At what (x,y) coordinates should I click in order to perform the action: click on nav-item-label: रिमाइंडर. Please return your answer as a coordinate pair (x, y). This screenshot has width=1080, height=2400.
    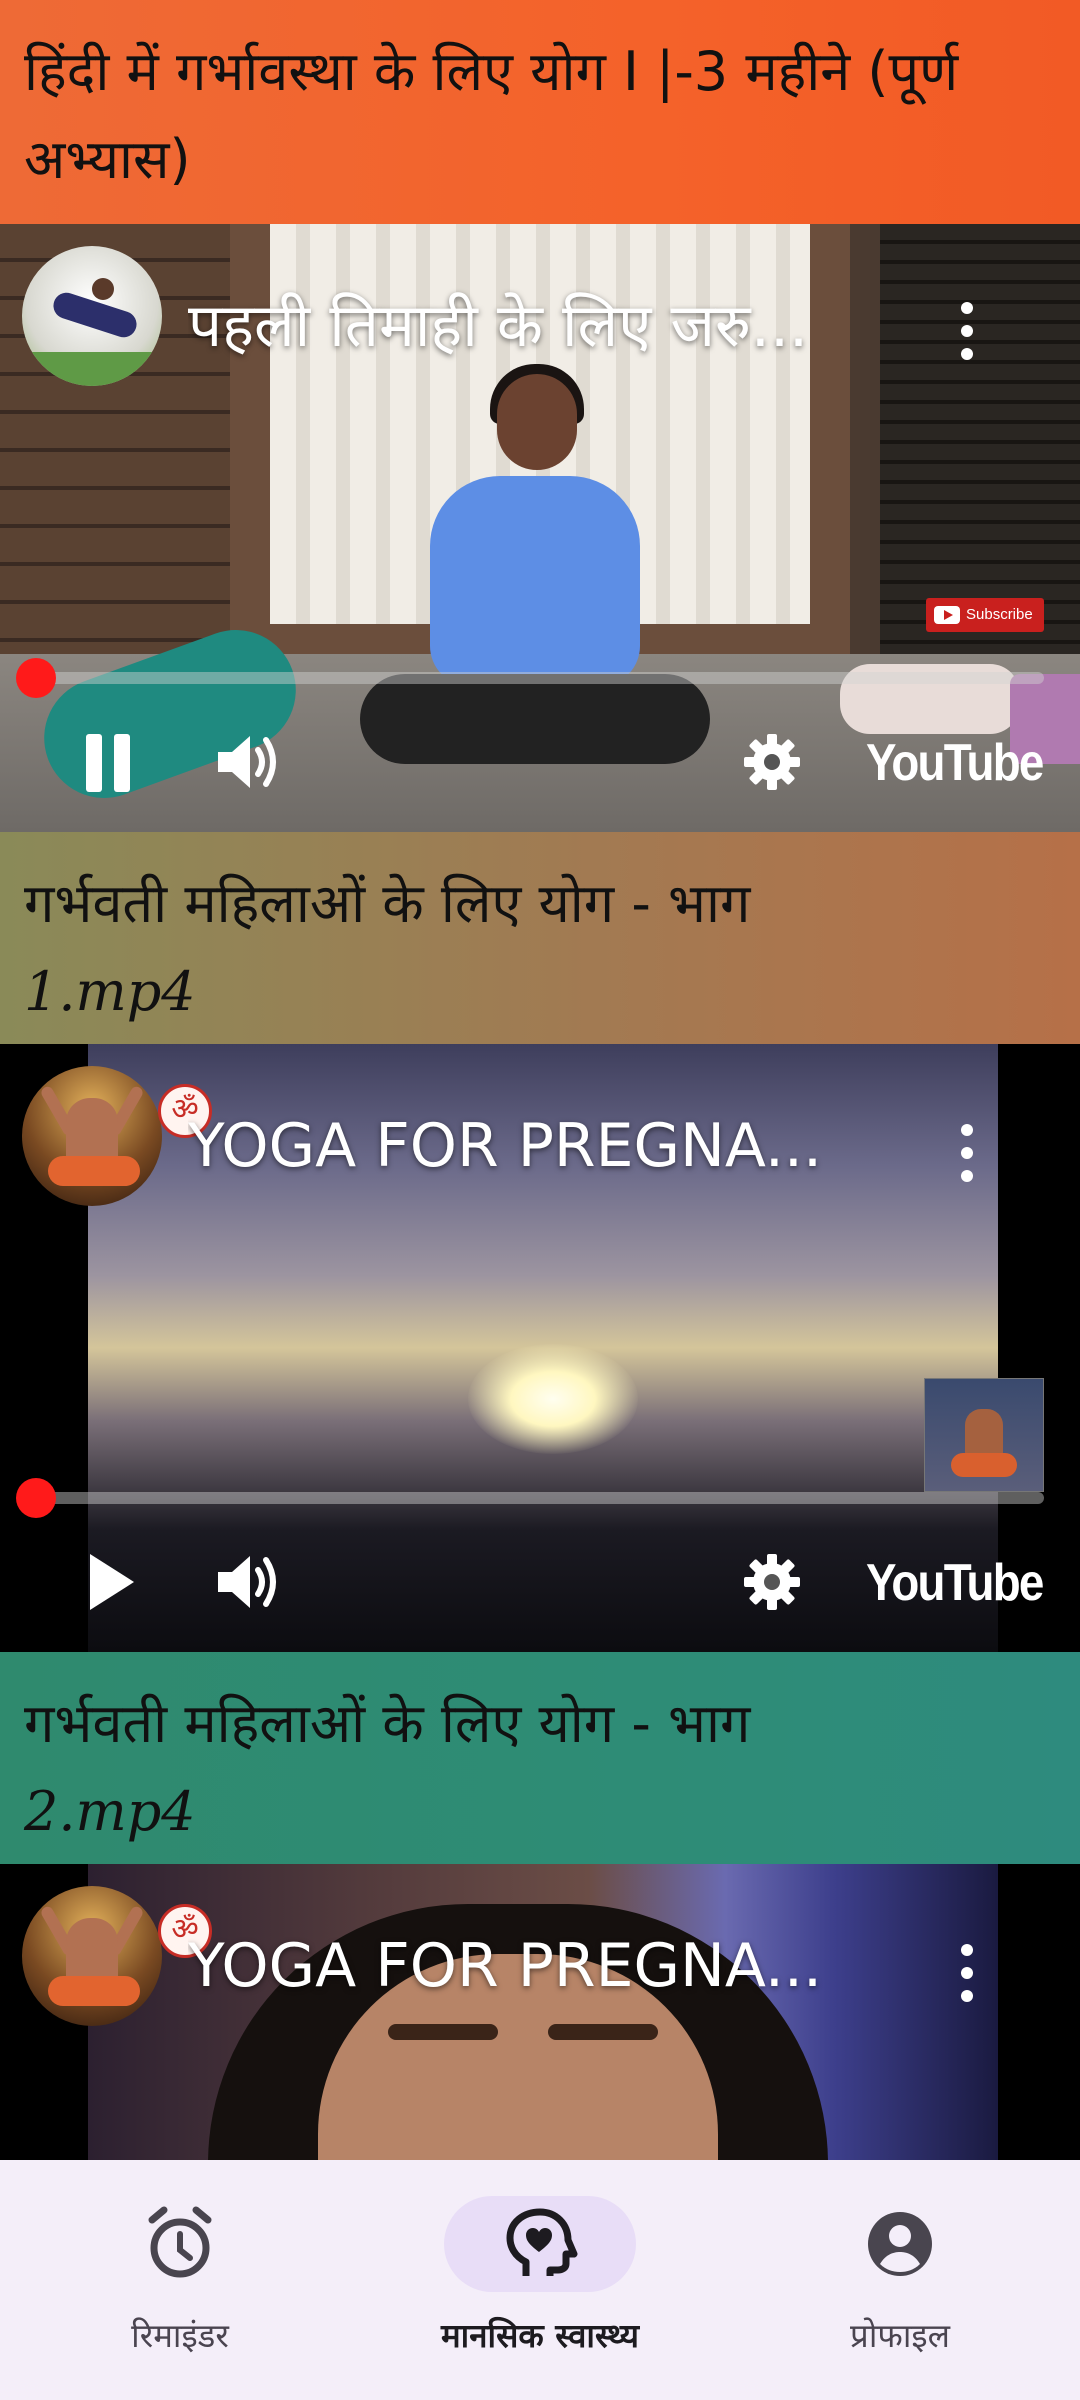
    Looking at the image, I should click on (180, 2335).